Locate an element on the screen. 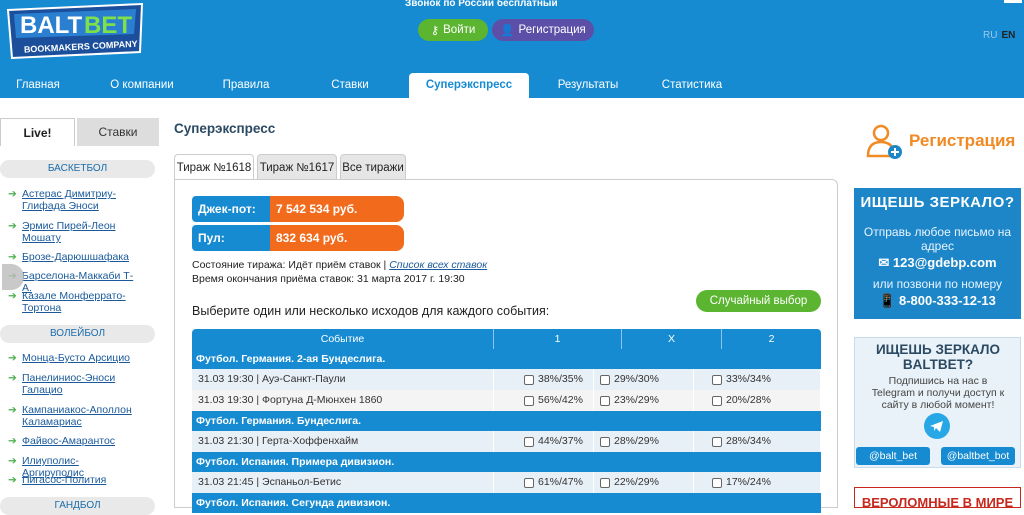 The height and width of the screenshot is (515, 1024). jackpot-value: 7 542 534 руб. is located at coordinates (337, 209).